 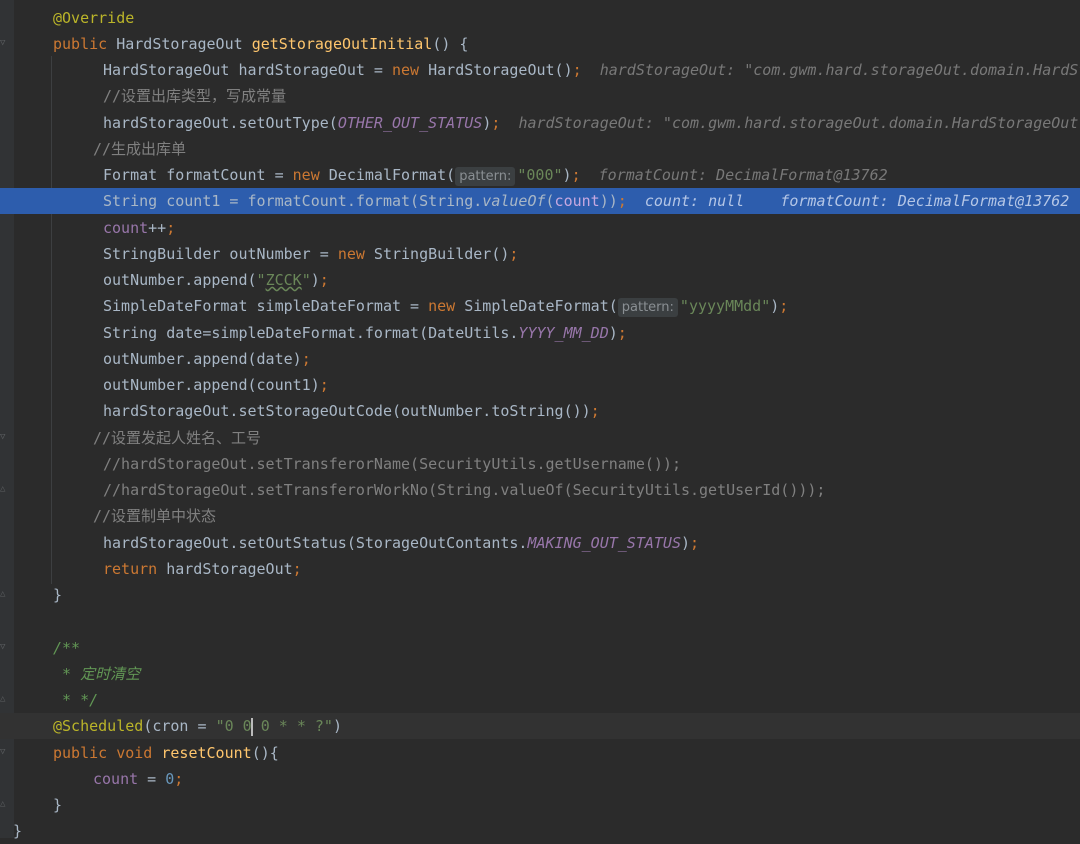 What do you see at coordinates (247, 70) in the screenshot?
I see `code-text: HardStorageOut hardStorageOut =` at bounding box center [247, 70].